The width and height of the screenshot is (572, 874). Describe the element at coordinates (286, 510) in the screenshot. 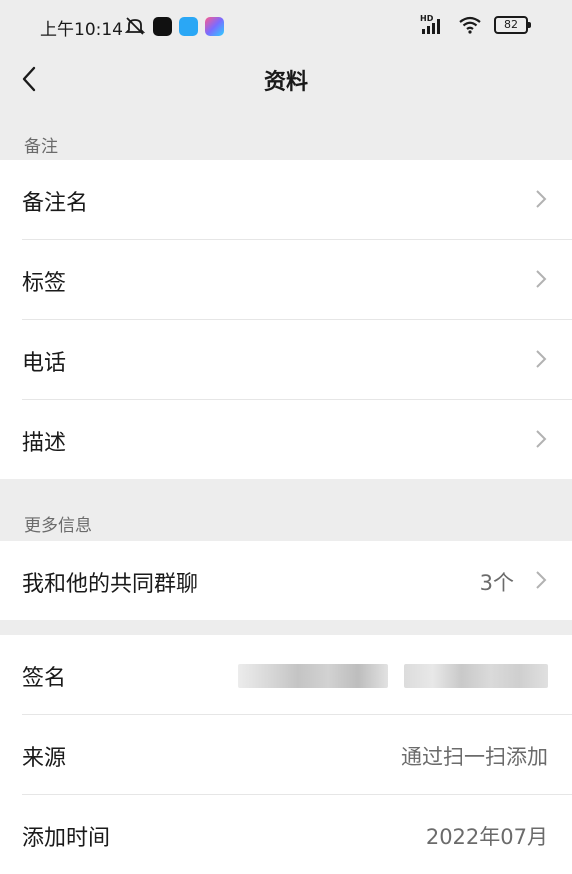

I see `section-header-more-info: 更多信息` at that location.